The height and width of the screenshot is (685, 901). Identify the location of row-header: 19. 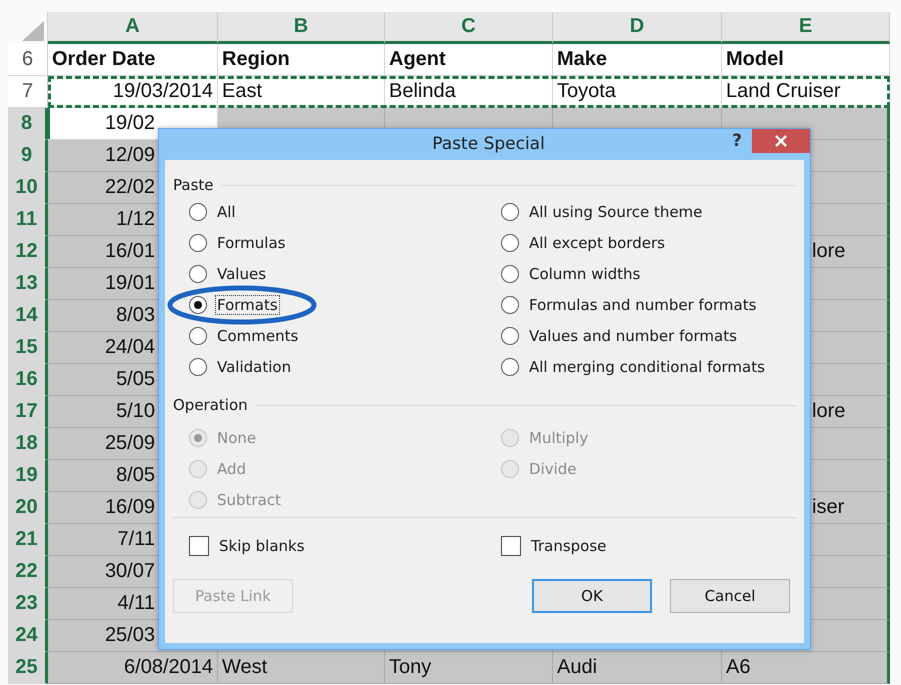
(28, 476).